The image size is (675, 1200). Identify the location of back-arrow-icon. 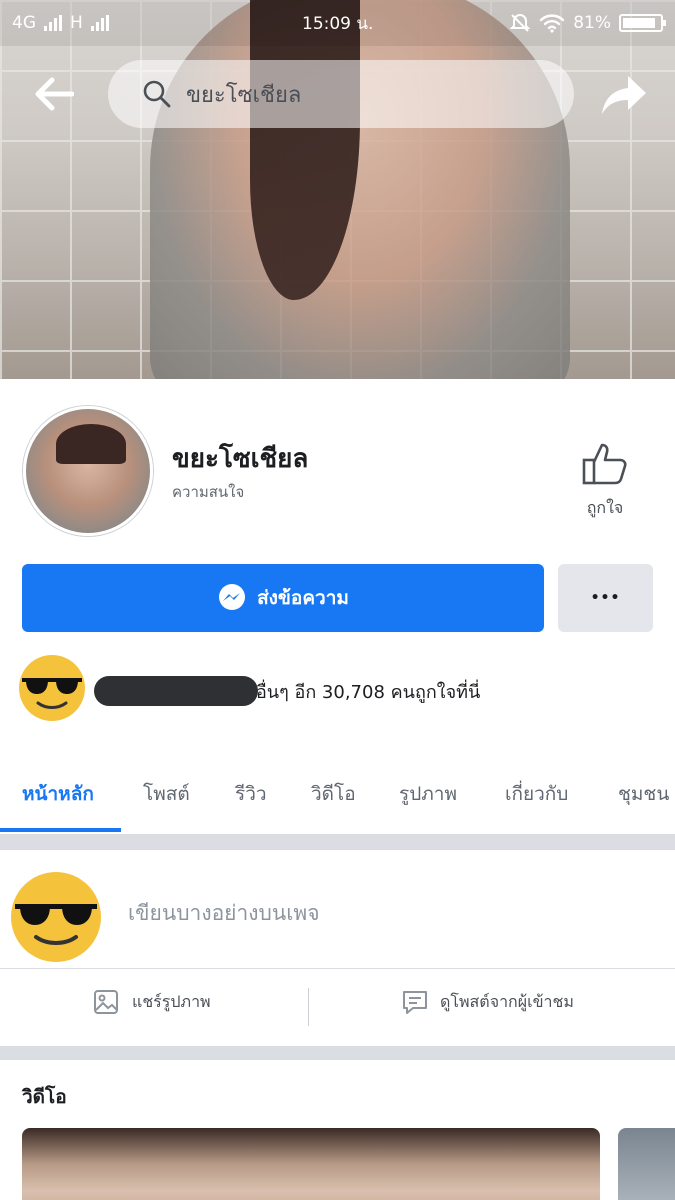
(54, 94).